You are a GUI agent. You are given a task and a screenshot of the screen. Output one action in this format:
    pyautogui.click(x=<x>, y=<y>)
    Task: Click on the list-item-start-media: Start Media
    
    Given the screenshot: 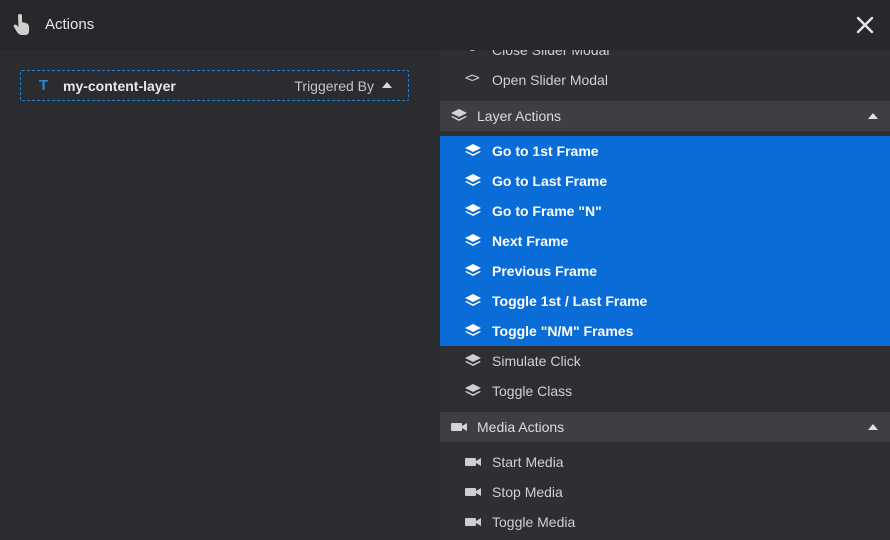 What is the action you would take?
    pyautogui.click(x=665, y=462)
    